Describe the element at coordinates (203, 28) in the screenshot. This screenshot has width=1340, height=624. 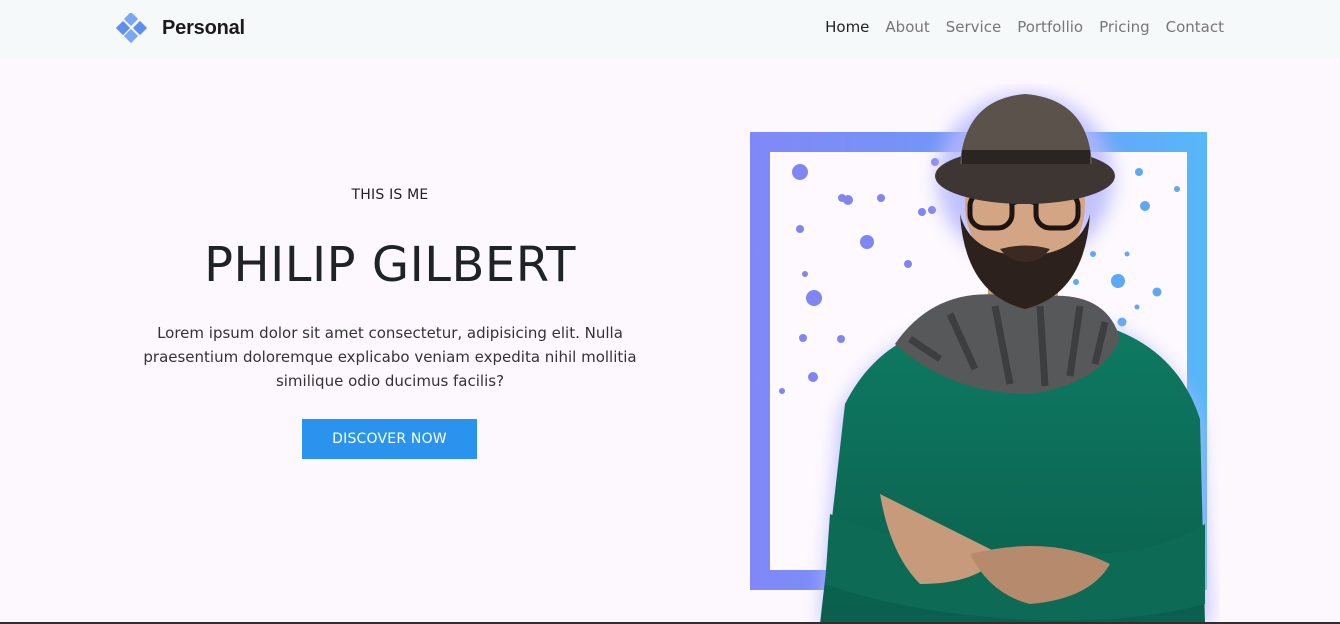
I see `brand-name: Personal` at that location.